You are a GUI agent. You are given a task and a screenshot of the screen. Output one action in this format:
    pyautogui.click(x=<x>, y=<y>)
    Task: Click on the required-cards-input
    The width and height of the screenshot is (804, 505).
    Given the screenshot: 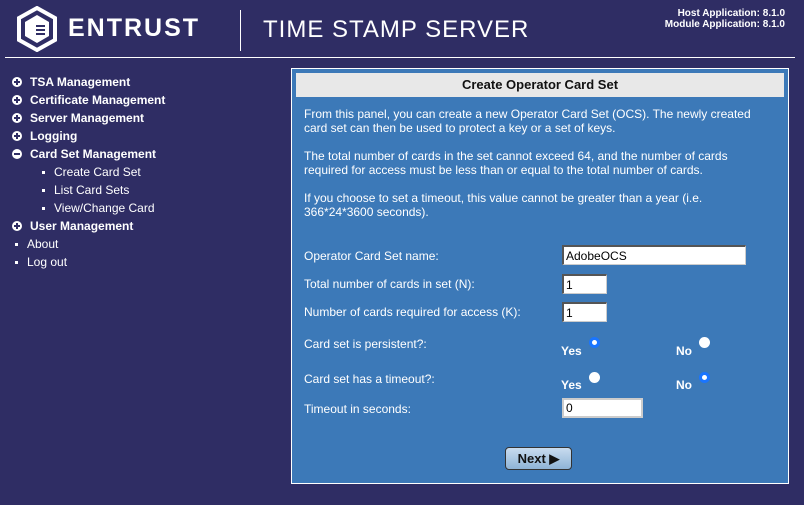 What is the action you would take?
    pyautogui.click(x=584, y=312)
    